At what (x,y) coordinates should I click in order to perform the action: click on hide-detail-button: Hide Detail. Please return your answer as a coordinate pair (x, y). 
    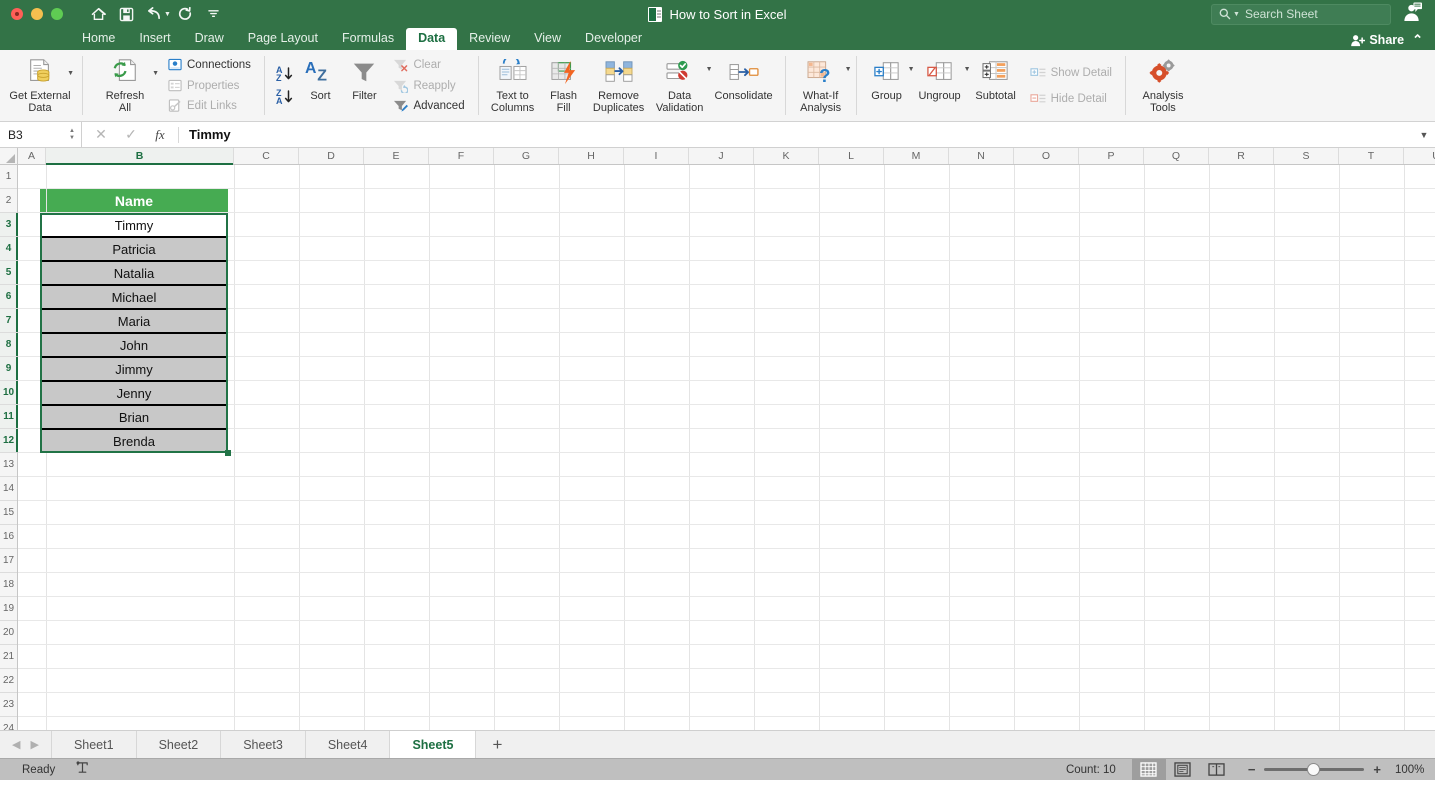
    Looking at the image, I should click on (1071, 99).